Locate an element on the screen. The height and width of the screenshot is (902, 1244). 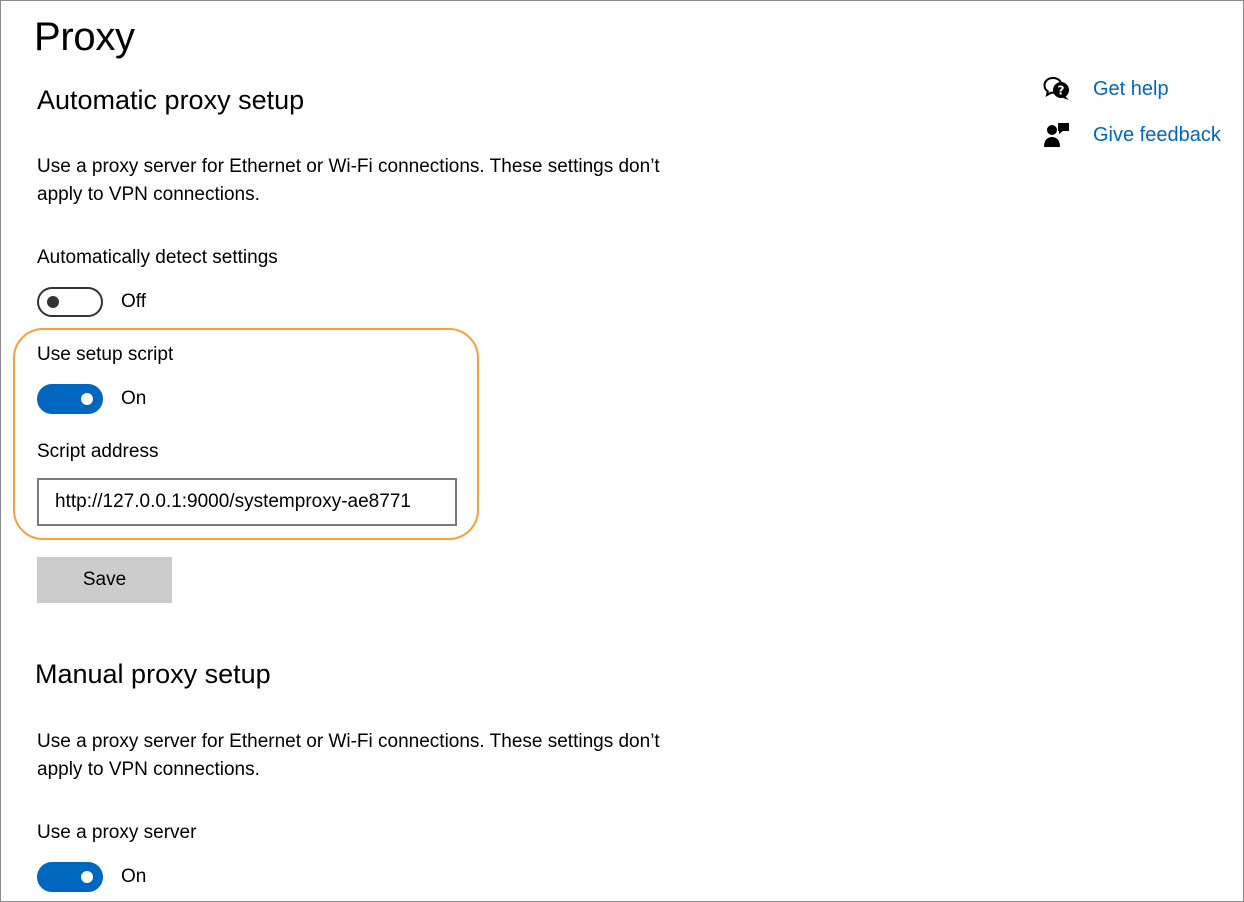
help-chat-icon: ? is located at coordinates (1057, 89).